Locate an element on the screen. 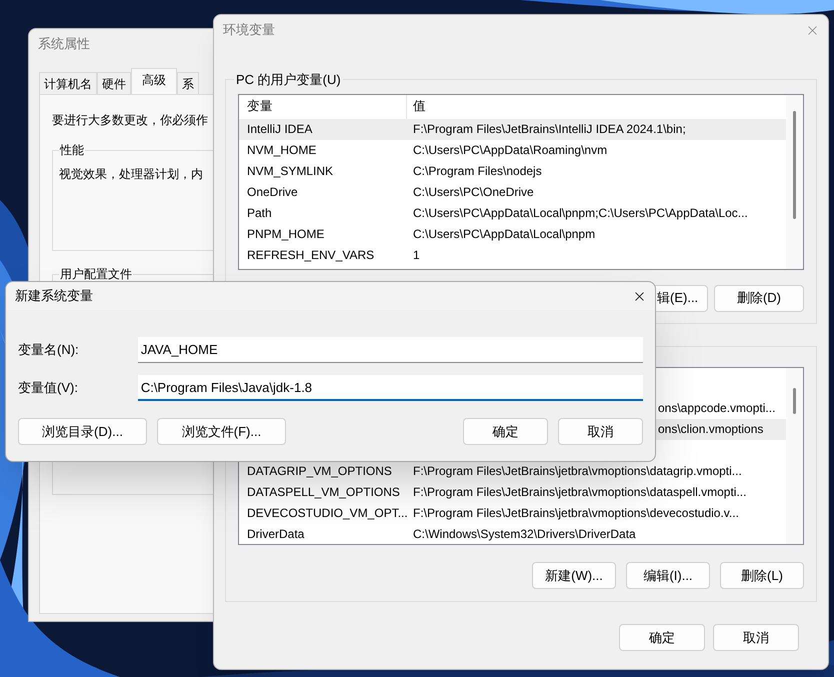 The width and height of the screenshot is (834, 677). table-cell-text: C:\Program Files\nodejs is located at coordinates (477, 171).